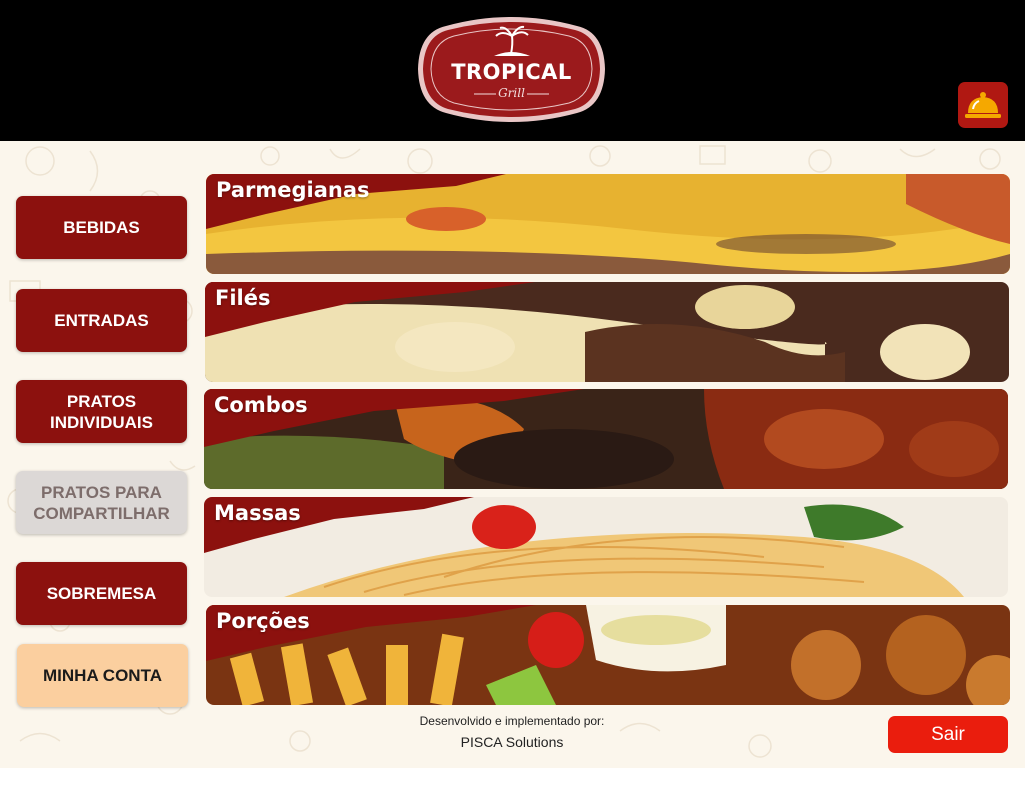 The image size is (1025, 789). I want to click on category-title: Massas, so click(257, 513).